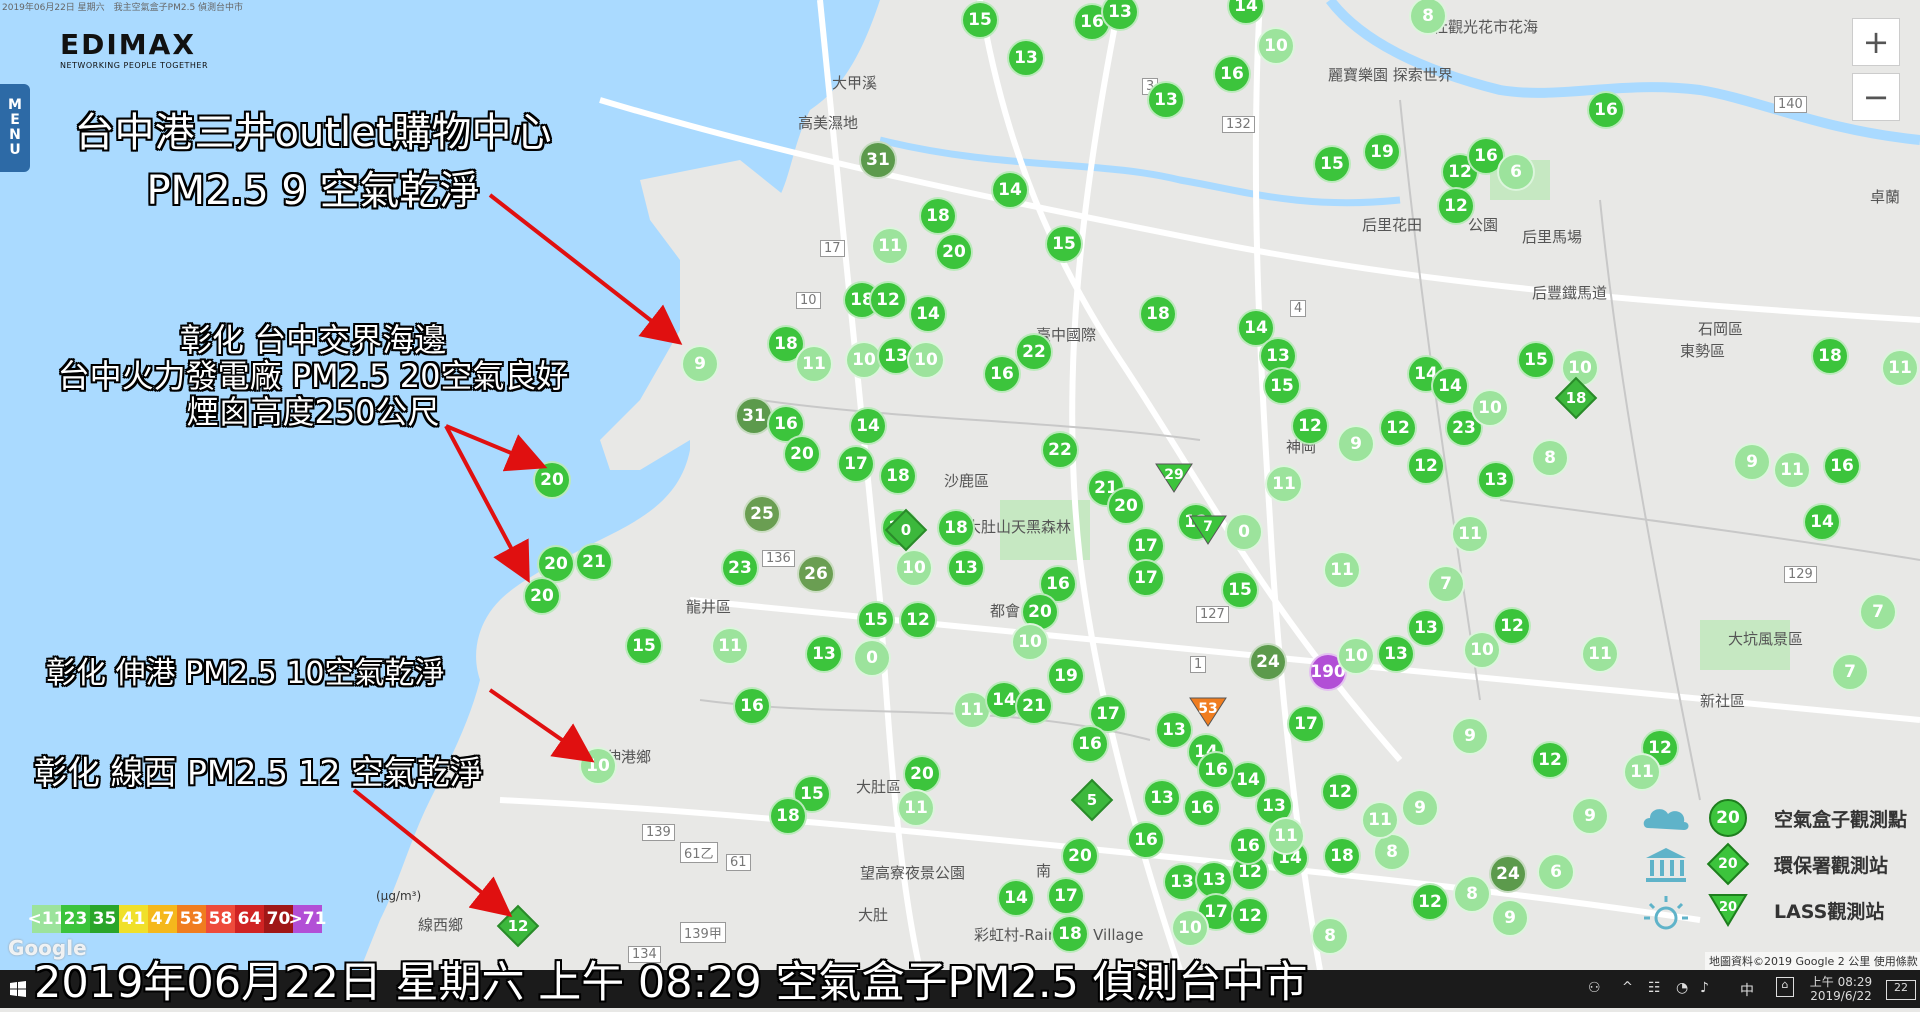  I want to click on calendar-icon: ⌂, so click(1785, 987).